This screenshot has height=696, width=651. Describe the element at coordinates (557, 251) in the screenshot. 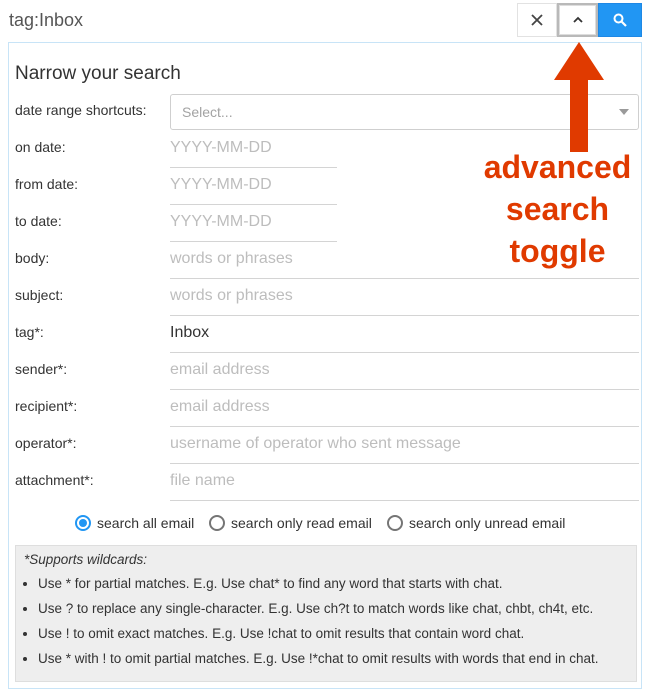

I see `annotation-line: toggle` at that location.